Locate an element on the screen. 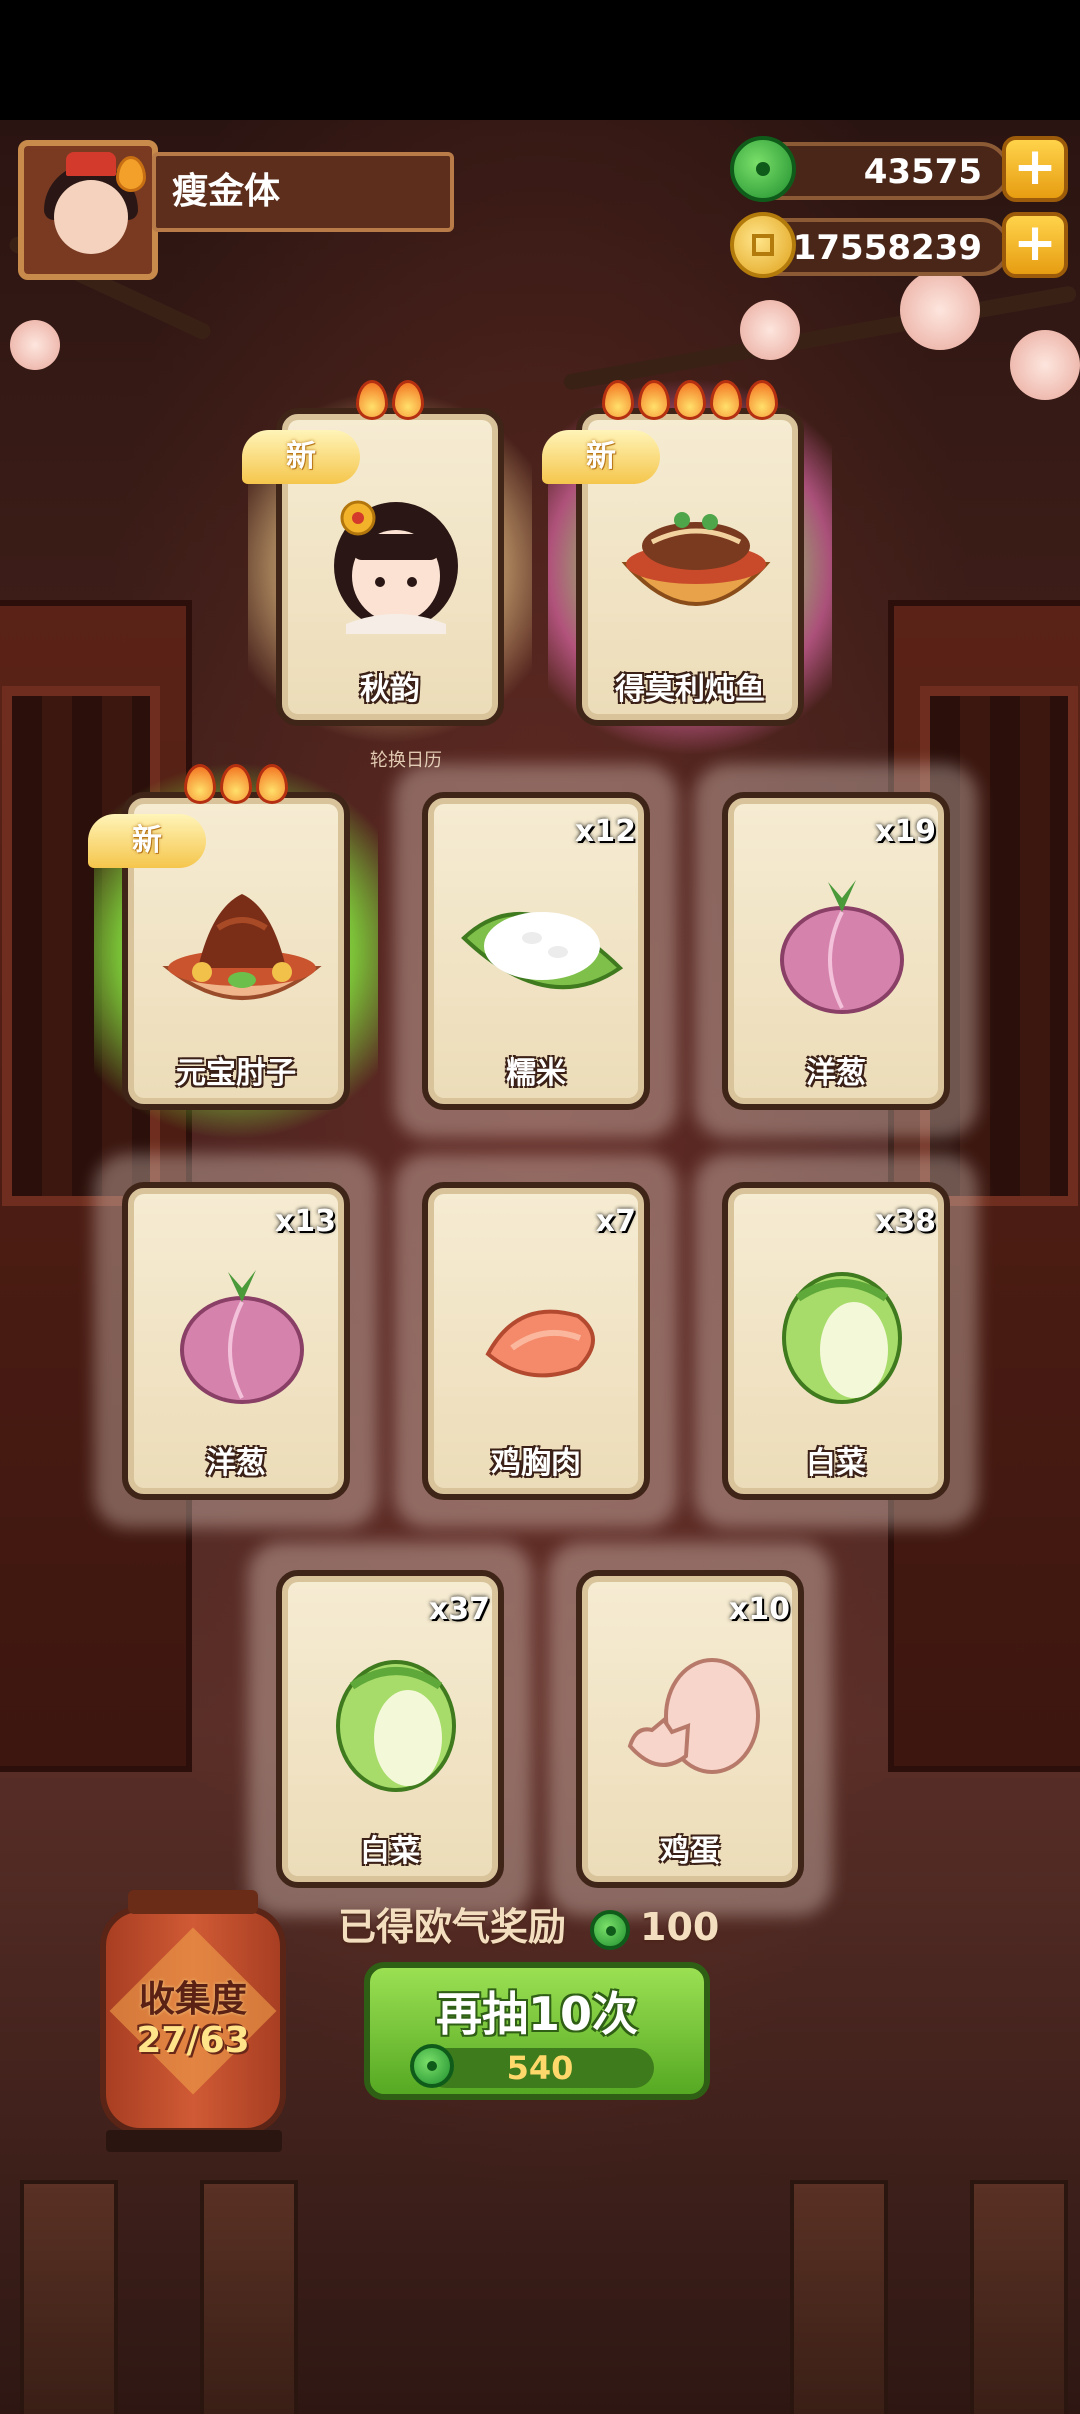 This screenshot has width=1080, height=2414. collection-progress-button: 收集度 27/63 is located at coordinates (193, 2012).